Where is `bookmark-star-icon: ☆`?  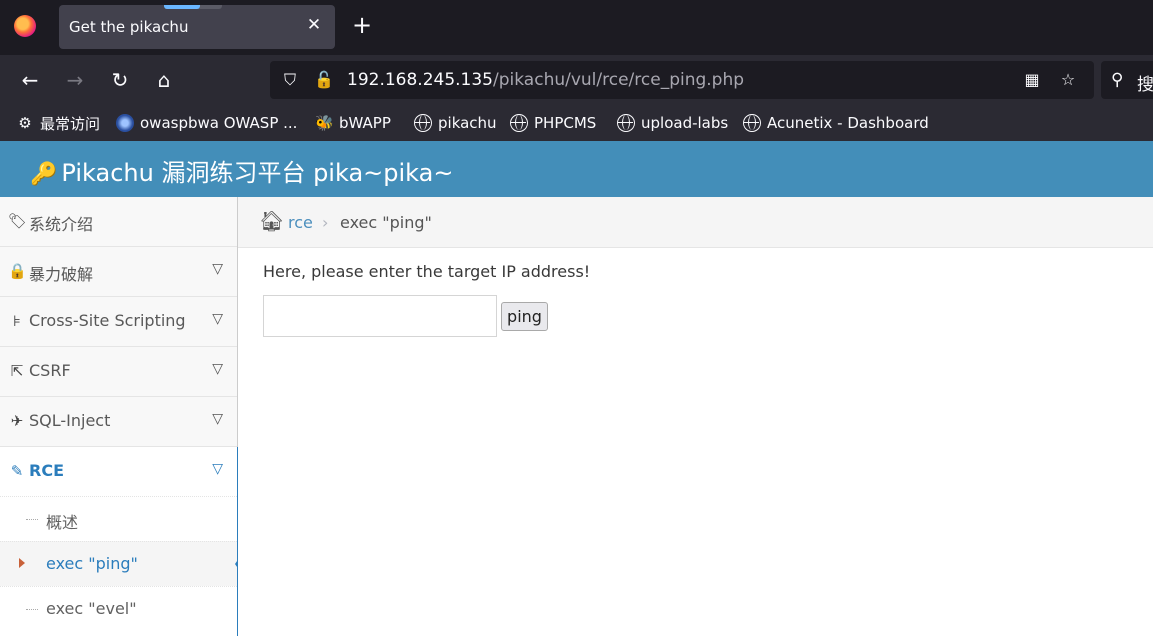 bookmark-star-icon: ☆ is located at coordinates (1068, 80).